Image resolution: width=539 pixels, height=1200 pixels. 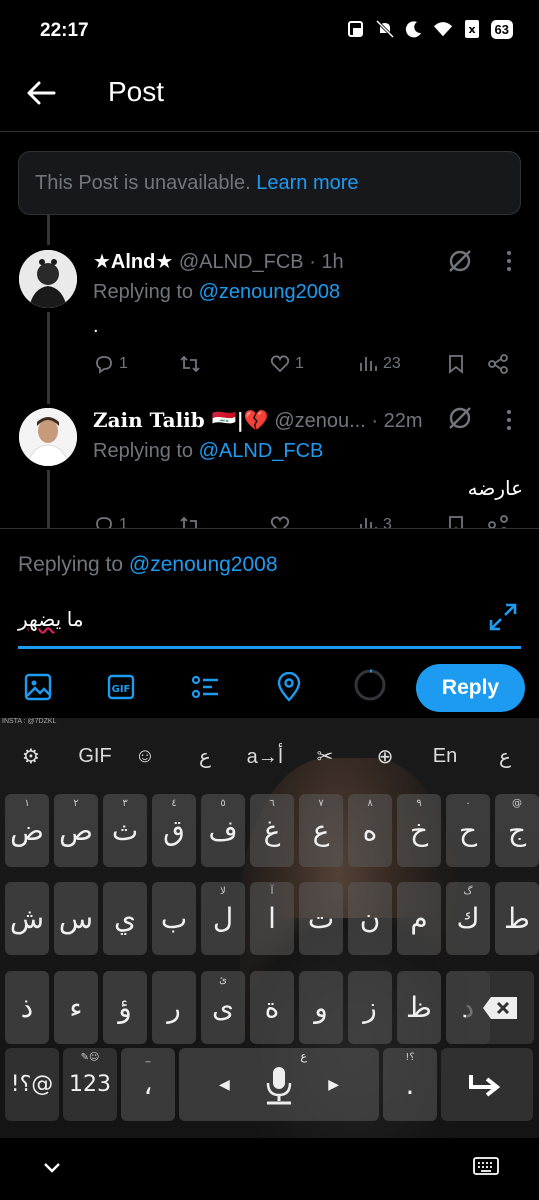 What do you see at coordinates (39, 620) in the screenshot?
I see `misspelled-word: يضهر` at bounding box center [39, 620].